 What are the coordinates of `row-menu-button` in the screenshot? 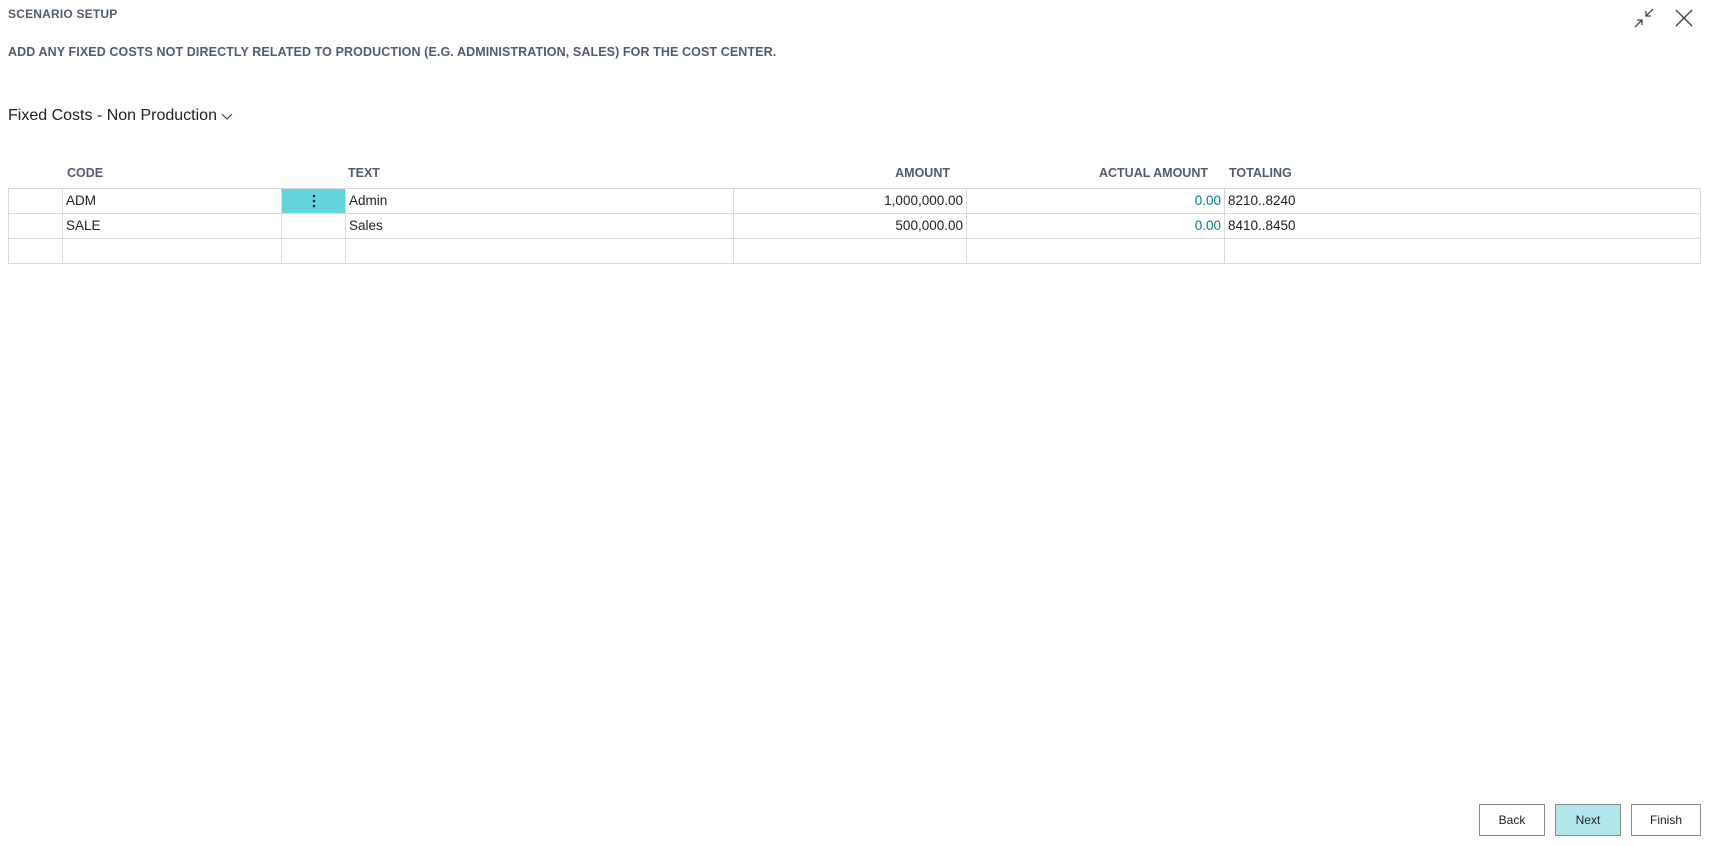 It's located at (314, 201).